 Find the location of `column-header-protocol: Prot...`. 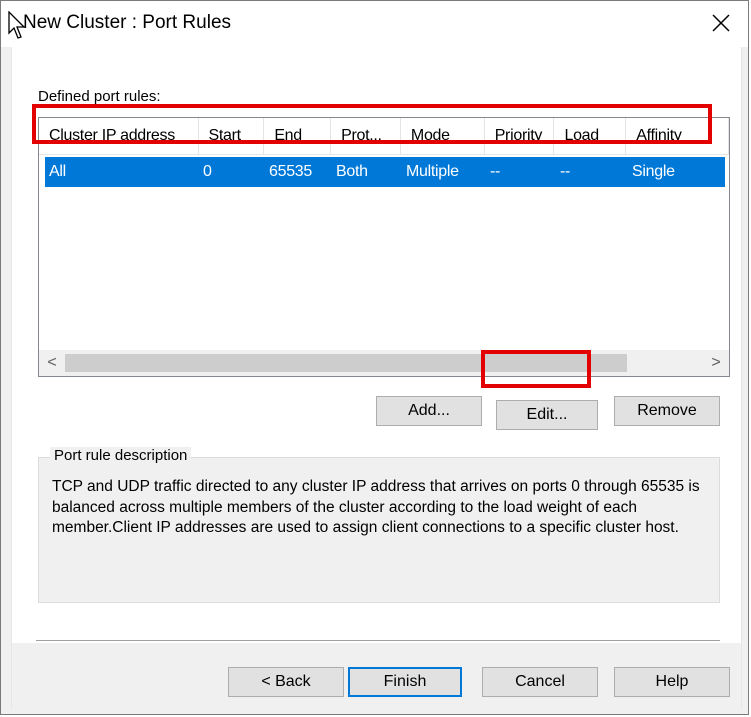

column-header-protocol: Prot... is located at coordinates (366, 136).